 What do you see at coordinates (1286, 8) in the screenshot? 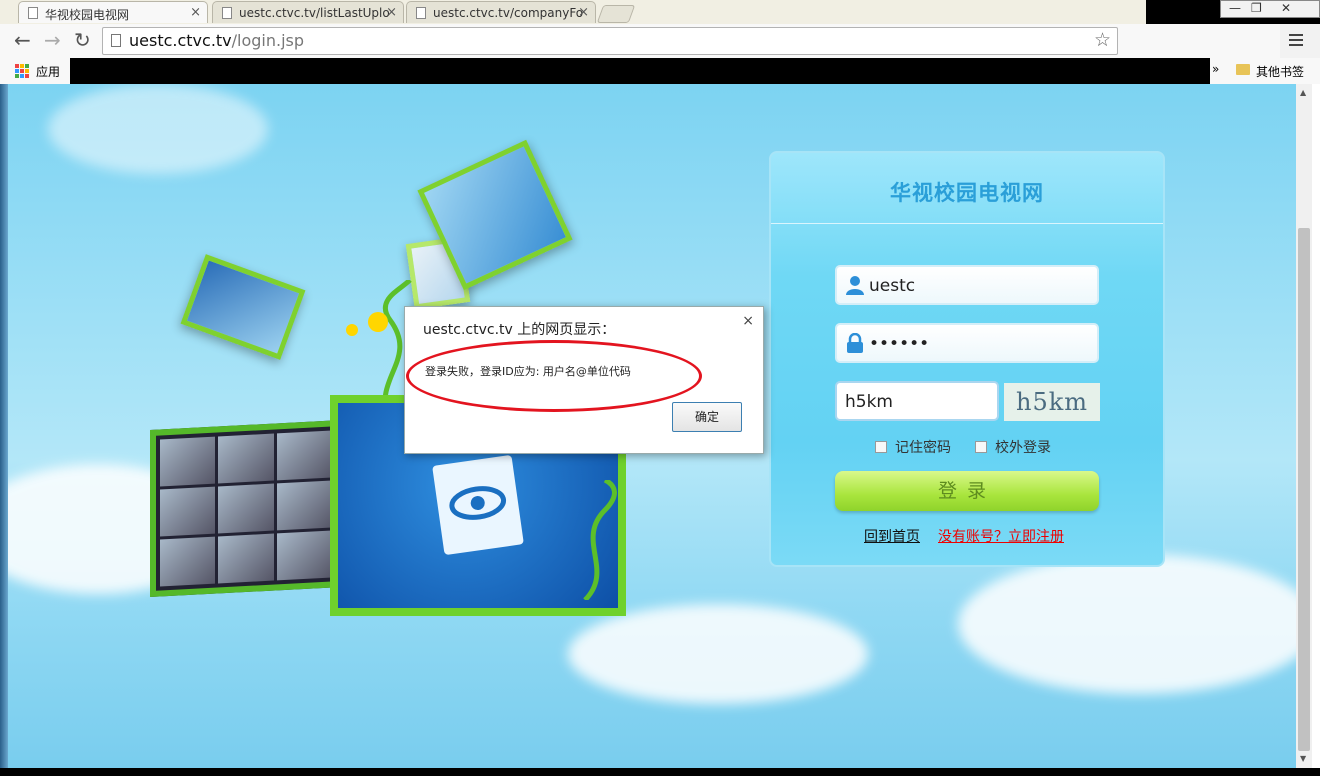
I see `close-window-icon: ✕` at bounding box center [1286, 8].